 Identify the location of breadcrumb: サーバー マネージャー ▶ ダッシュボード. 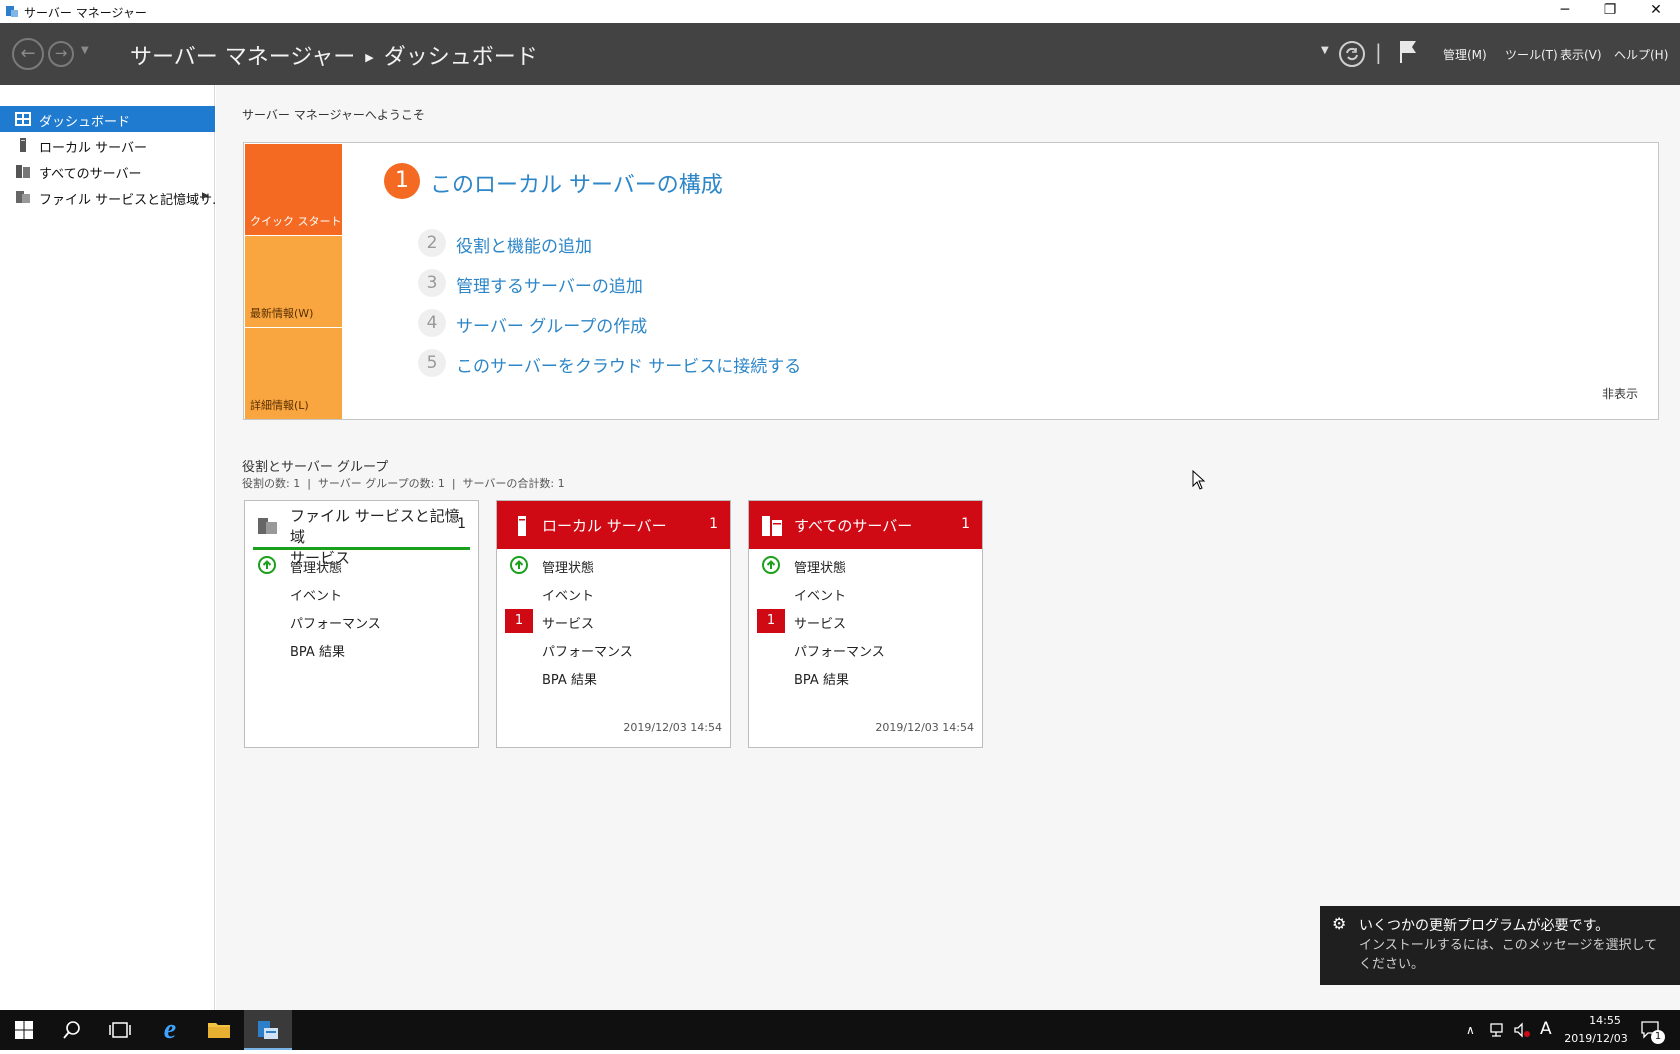
(334, 55).